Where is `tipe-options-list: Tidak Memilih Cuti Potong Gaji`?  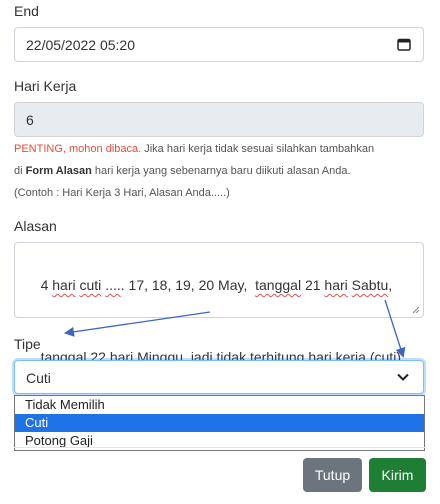
tipe-options-list: Tidak Memilih Cuti Potong Gaji is located at coordinates (219, 423).